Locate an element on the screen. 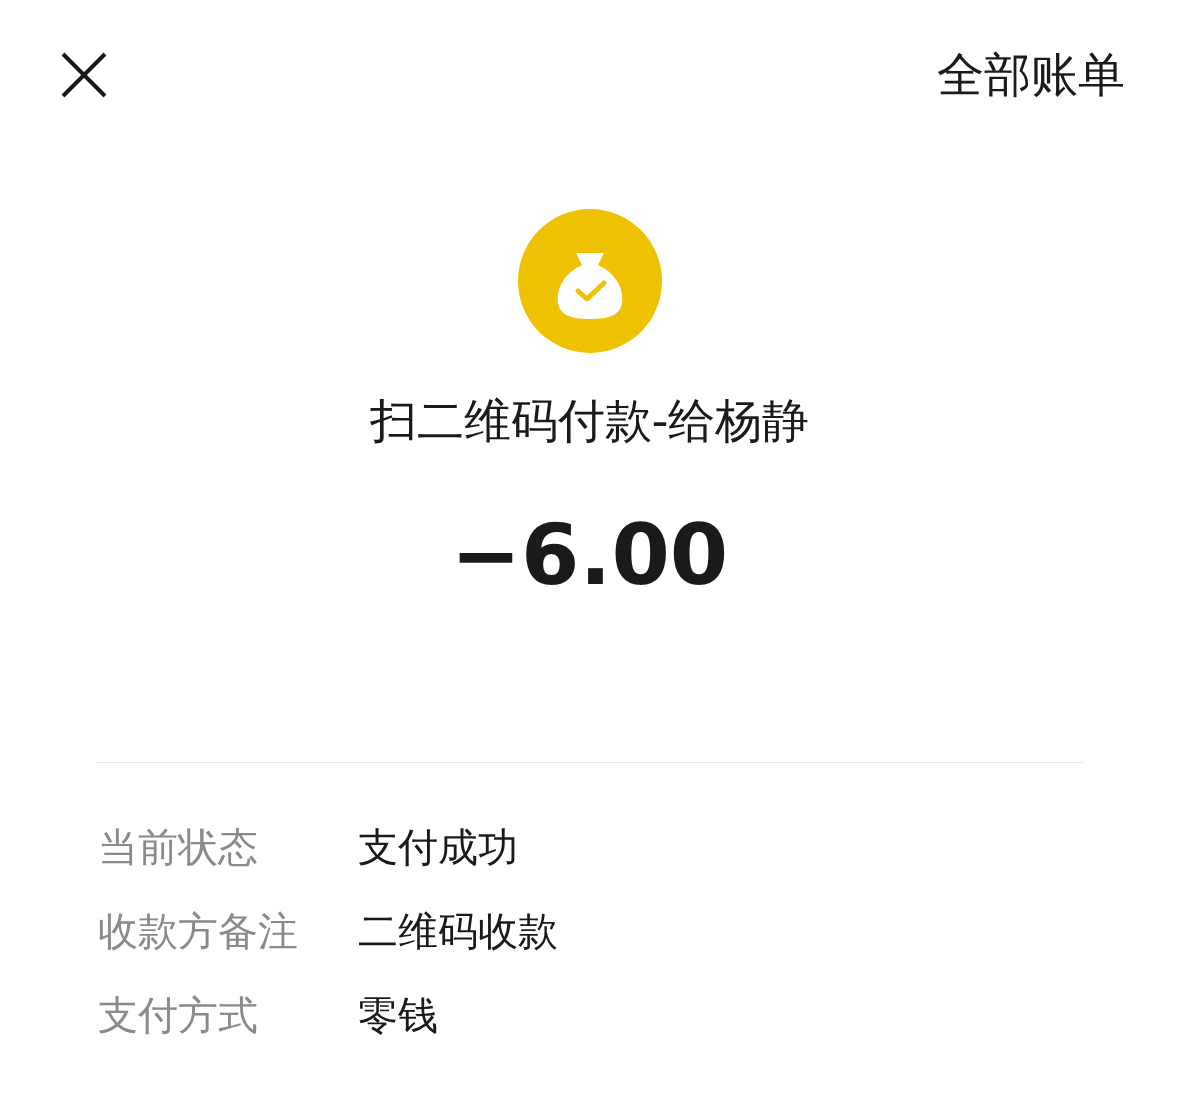 This screenshot has height=1100, width=1179. all-bills-link: 全部账单 is located at coordinates (1031, 75).